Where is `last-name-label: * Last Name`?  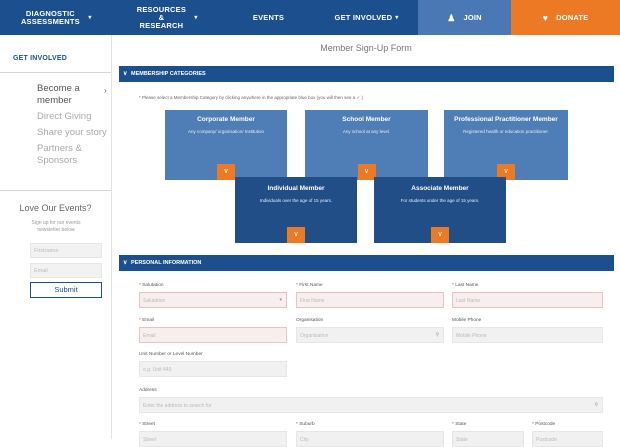 last-name-label: * Last Name is located at coordinates (465, 285).